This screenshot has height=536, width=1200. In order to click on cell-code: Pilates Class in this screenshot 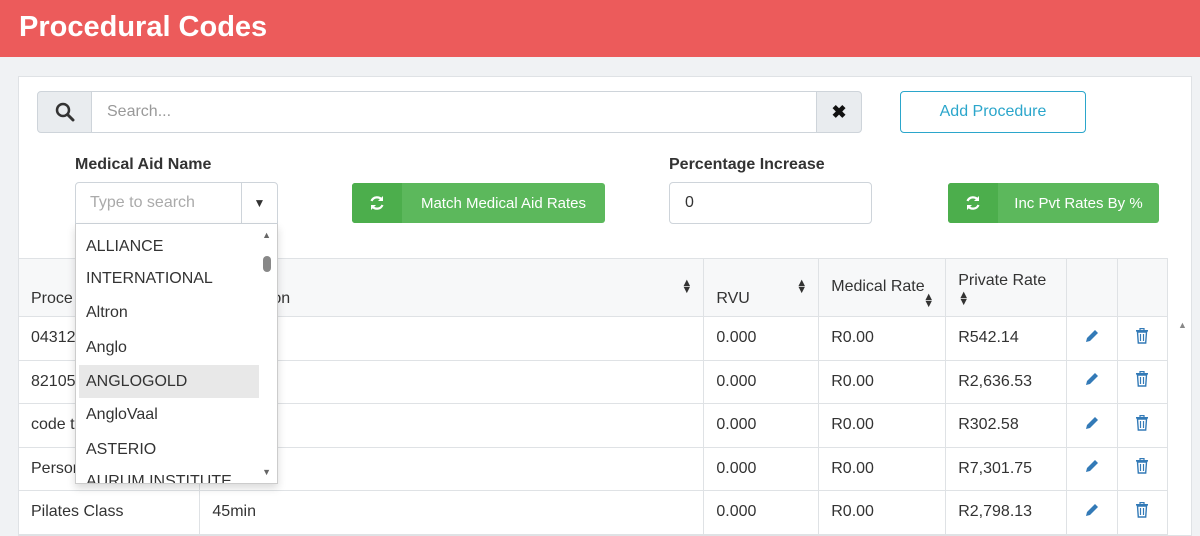, I will do `click(109, 512)`.